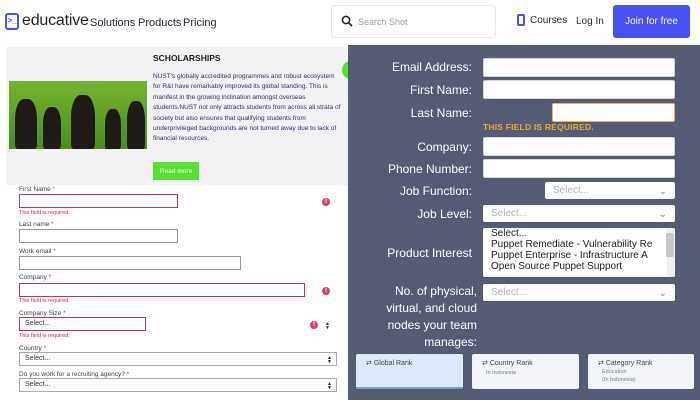 This screenshot has height=400, width=700. What do you see at coordinates (37, 189) in the screenshot?
I see `first-name-label: First Name *` at bounding box center [37, 189].